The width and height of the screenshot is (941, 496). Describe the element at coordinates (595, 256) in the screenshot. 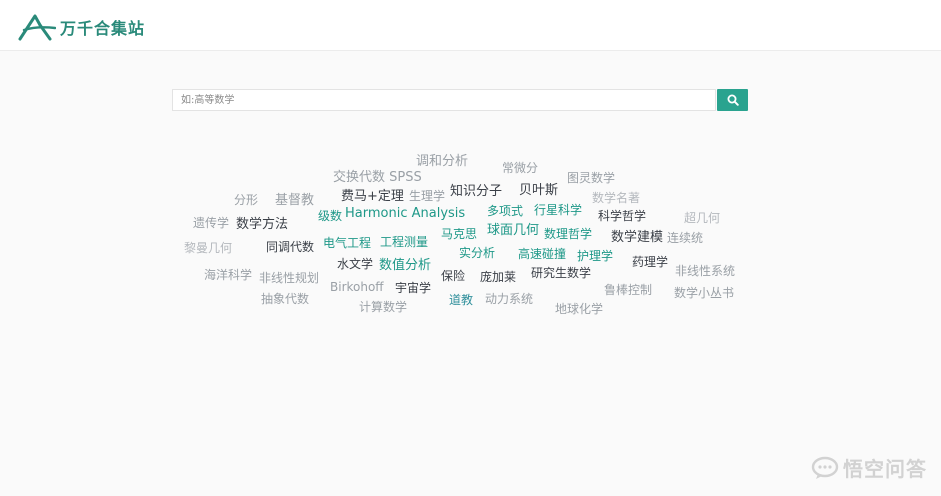

I see `tag-item: 护理学` at that location.